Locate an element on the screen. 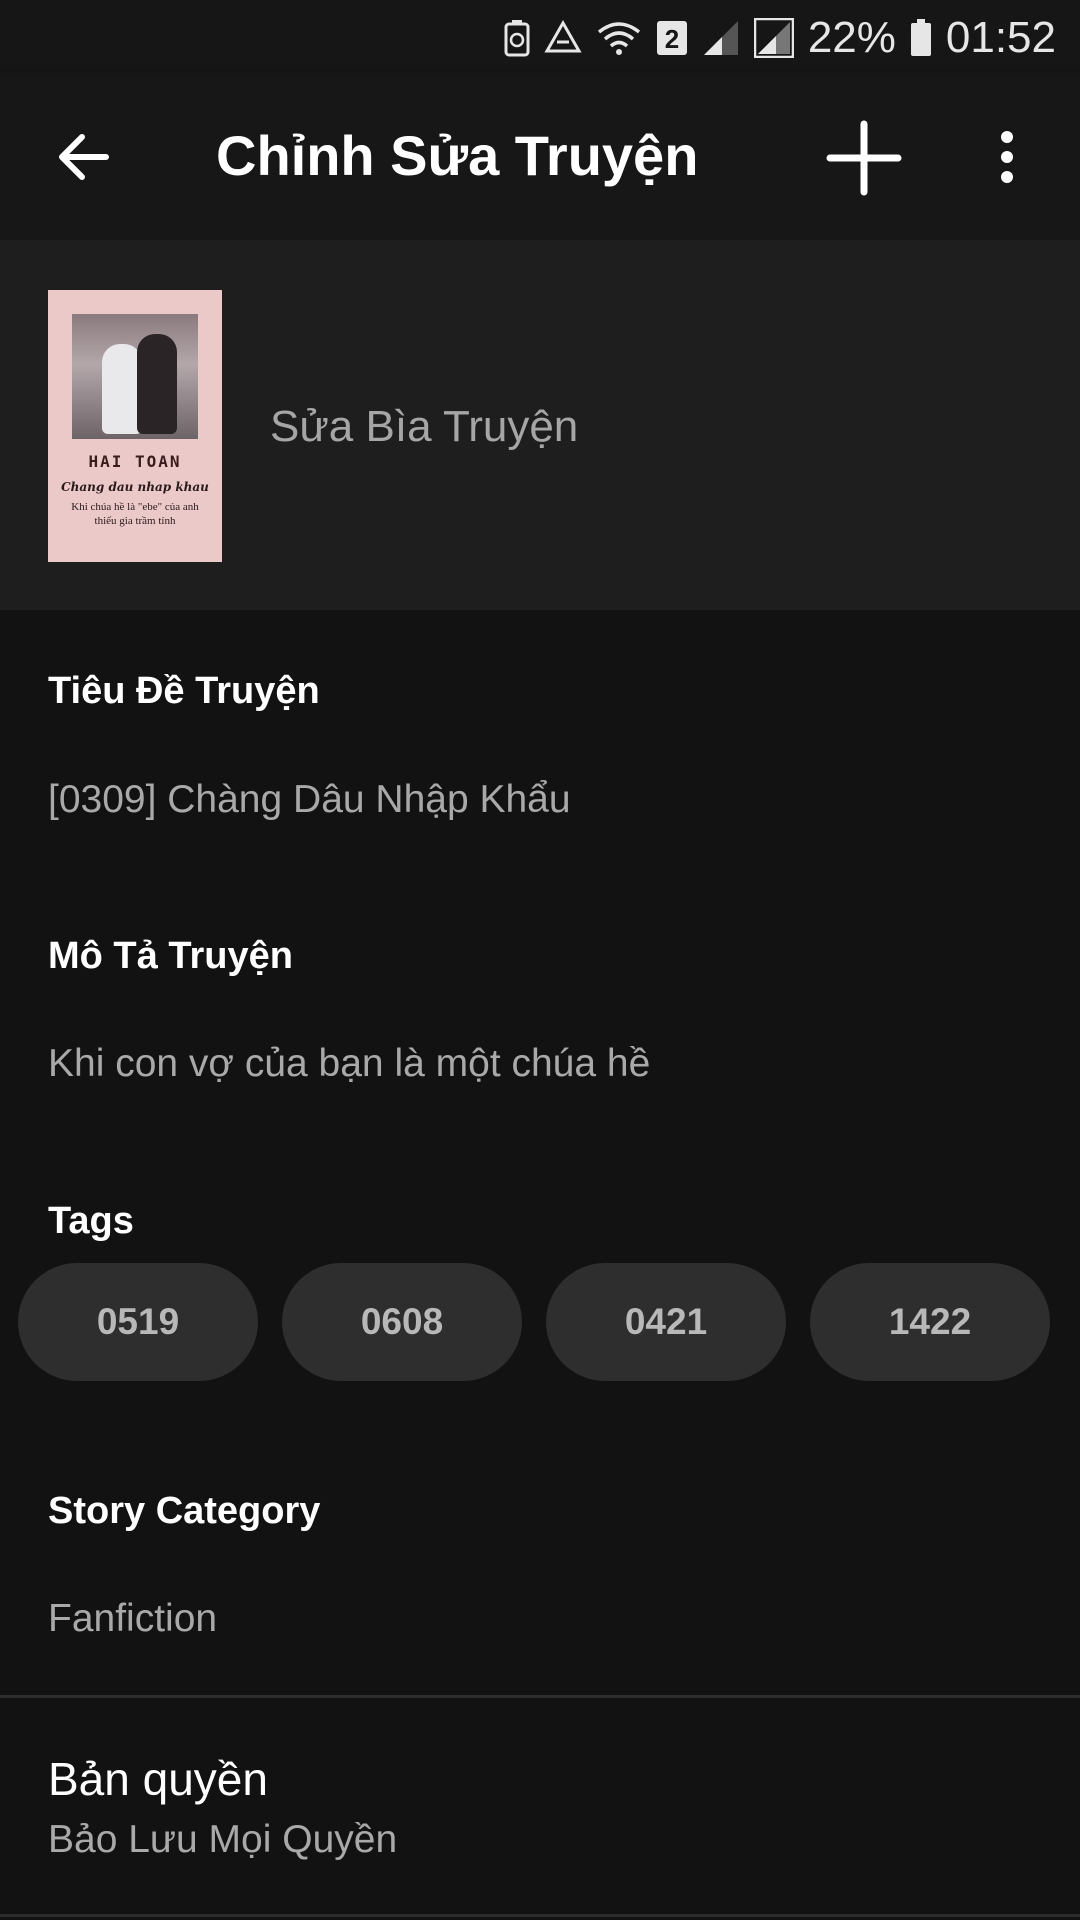  app-bar: Chỉnh Sửa Truyện is located at coordinates (540, 157).